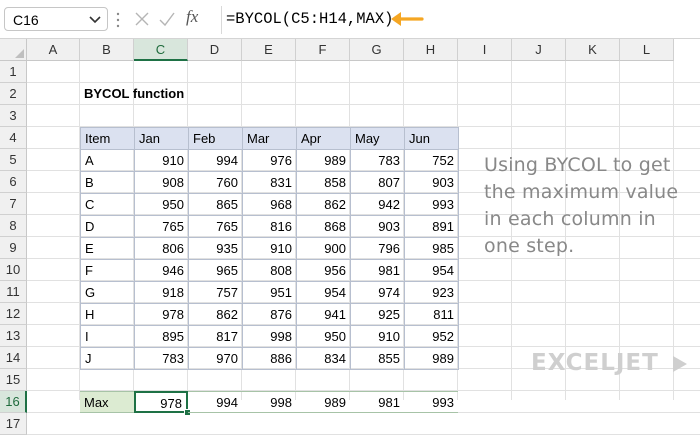  I want to click on table-value-cell: 925, so click(377, 314).